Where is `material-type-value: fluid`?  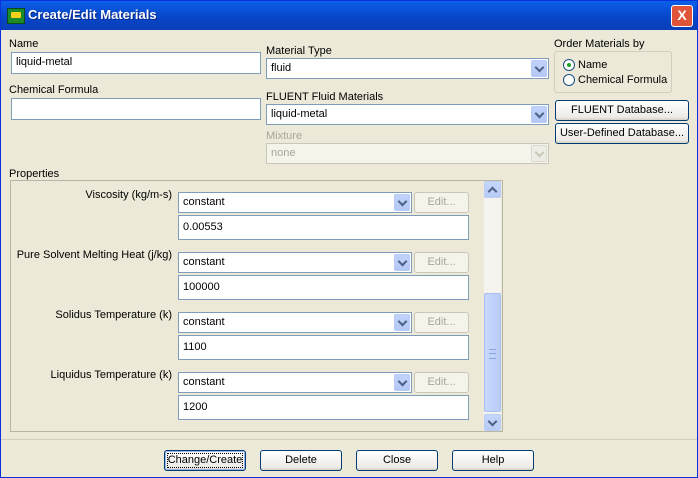 material-type-value: fluid is located at coordinates (281, 68).